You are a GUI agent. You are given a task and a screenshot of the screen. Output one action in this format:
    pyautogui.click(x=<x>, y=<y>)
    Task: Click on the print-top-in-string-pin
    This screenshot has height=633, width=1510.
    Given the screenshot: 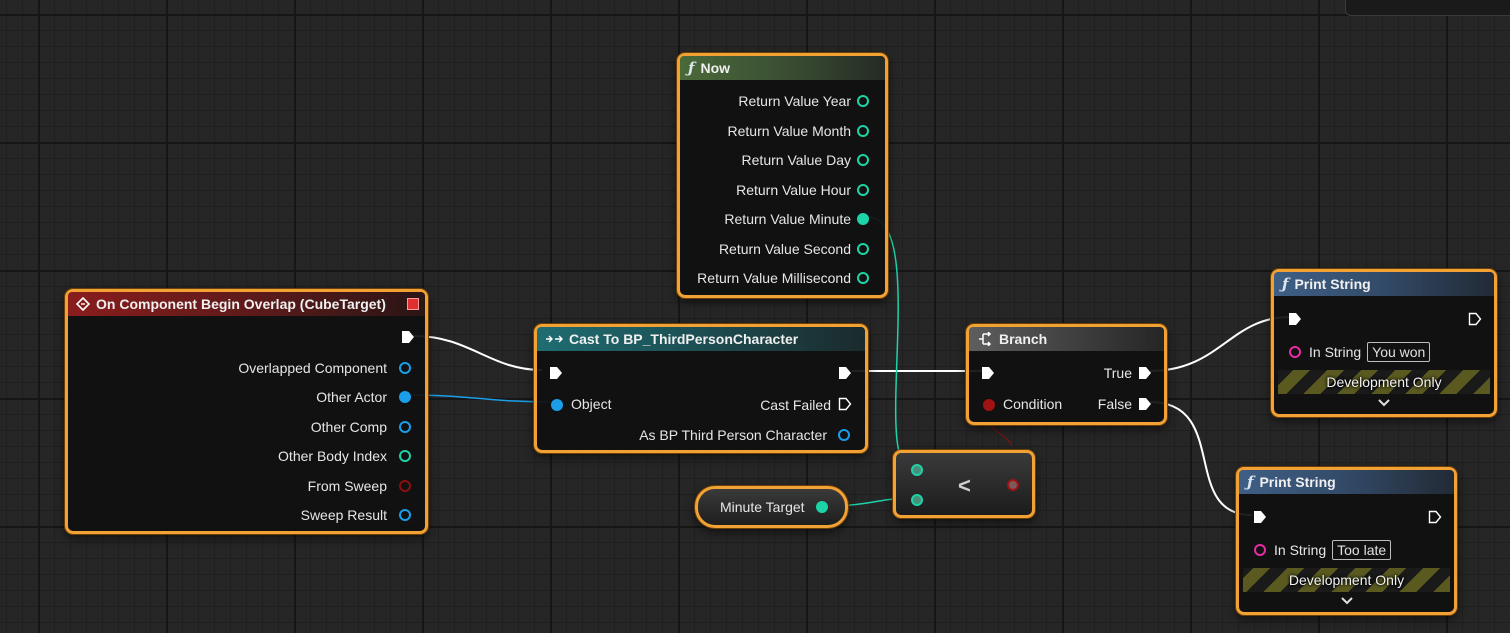 What is the action you would take?
    pyautogui.click(x=1295, y=352)
    